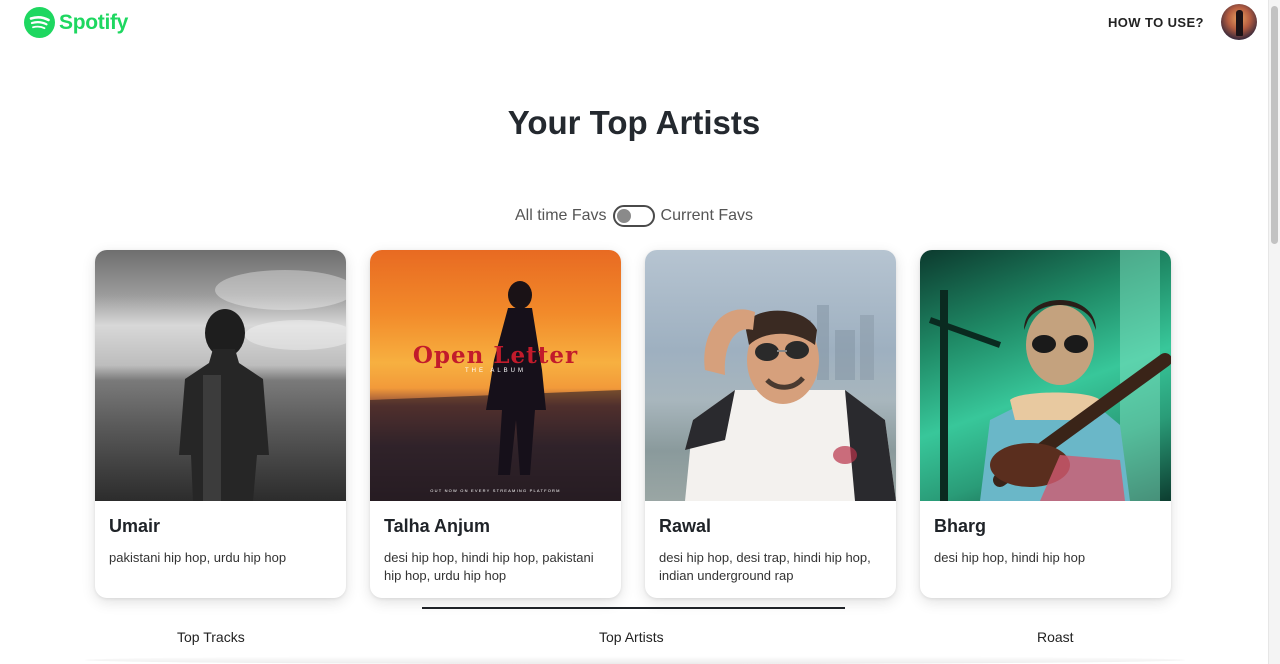  What do you see at coordinates (707, 215) in the screenshot?
I see `toggle-label-current: Current Favs` at bounding box center [707, 215].